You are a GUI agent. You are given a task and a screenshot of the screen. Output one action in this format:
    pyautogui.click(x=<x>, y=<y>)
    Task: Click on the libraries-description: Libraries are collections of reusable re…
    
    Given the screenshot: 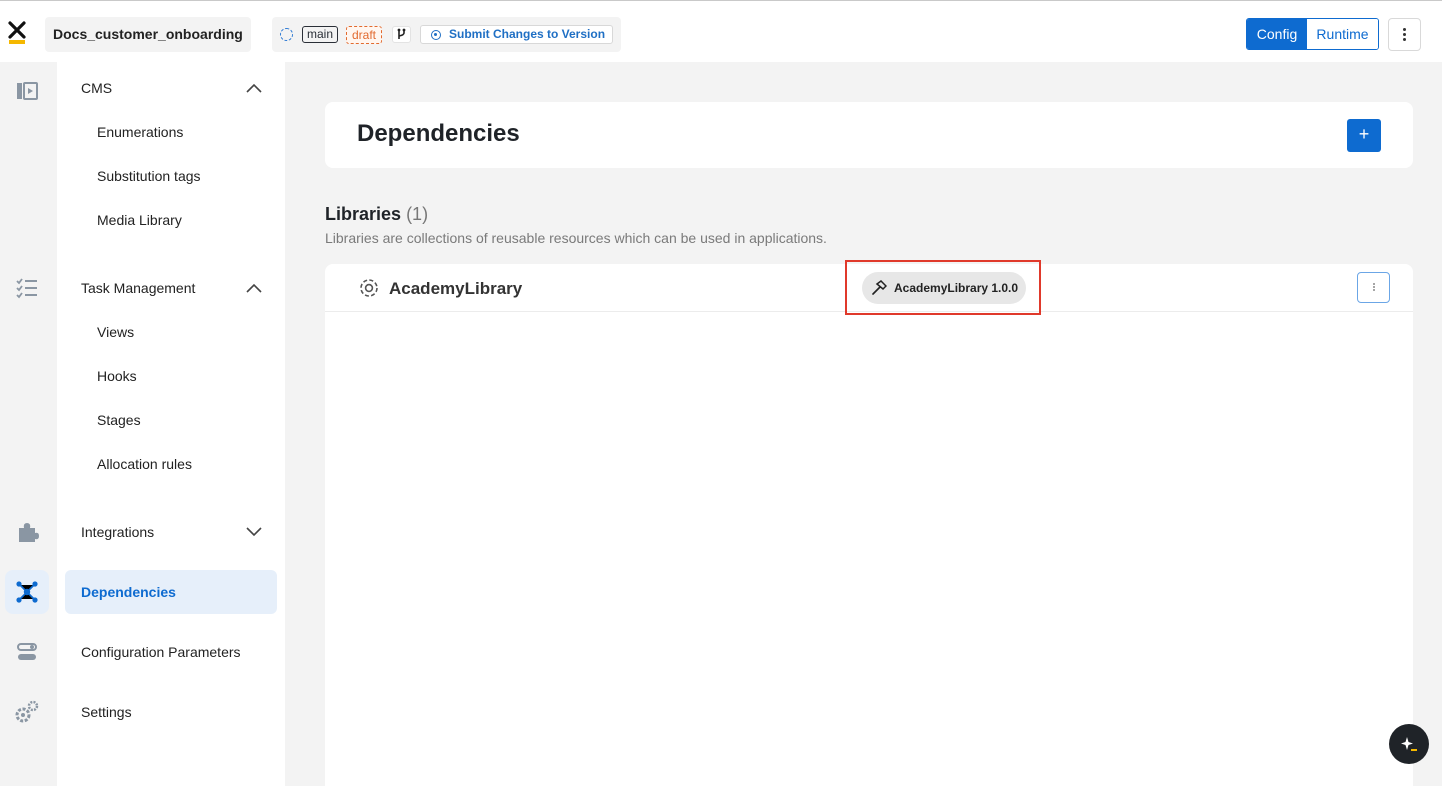 What is the action you would take?
    pyautogui.click(x=576, y=238)
    